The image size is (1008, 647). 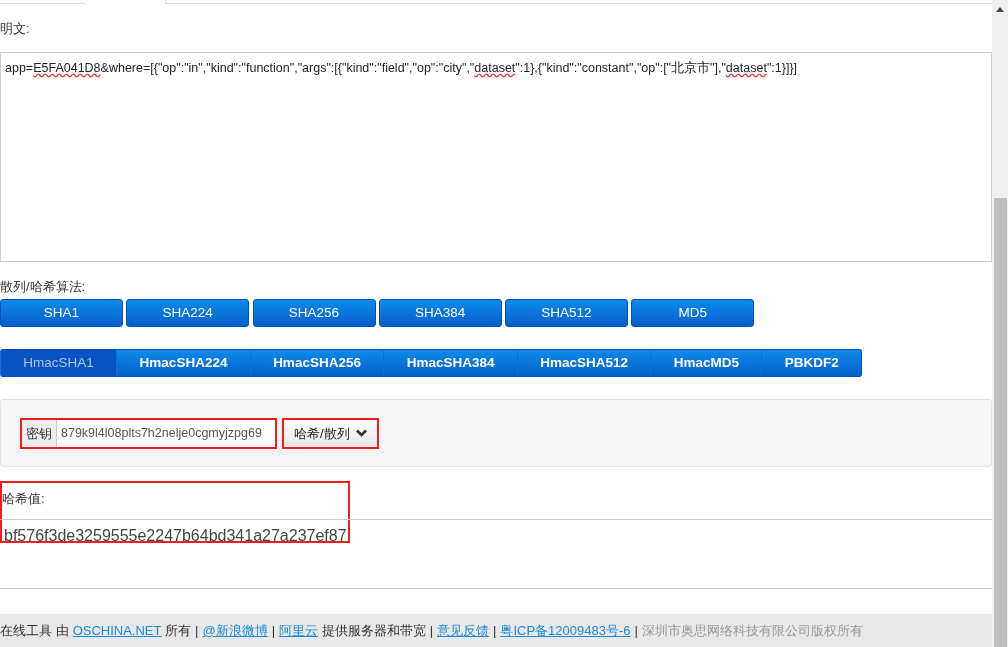 I want to click on footer-link: @新浪微博, so click(x=235, y=630).